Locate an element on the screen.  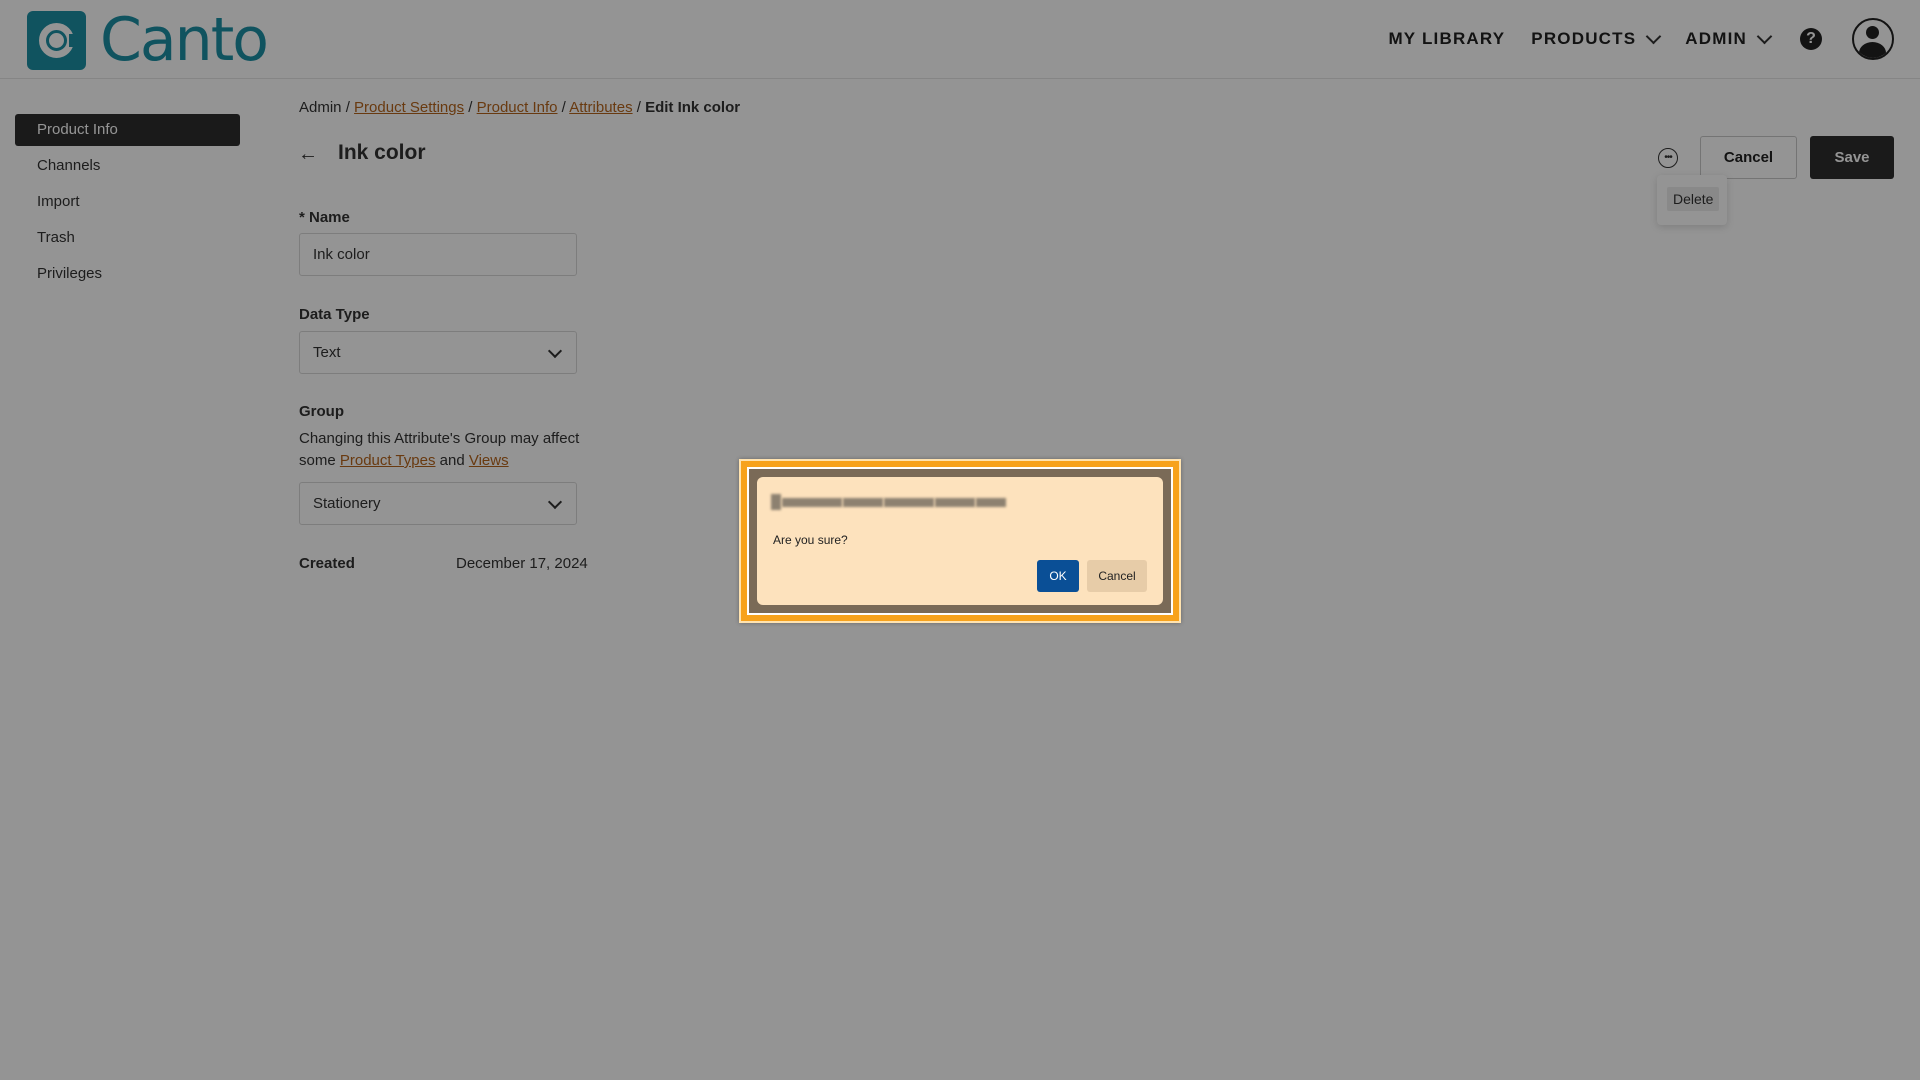
confirm-dialog-frame: Are you sure? OK Cancel is located at coordinates (960, 541).